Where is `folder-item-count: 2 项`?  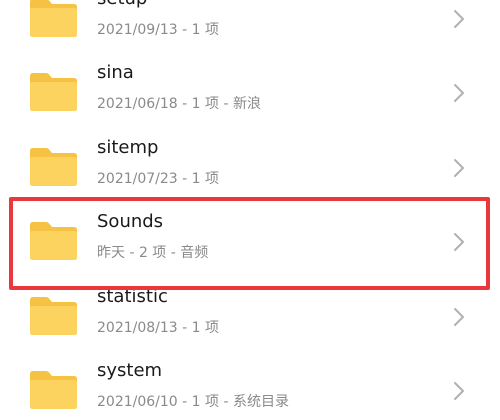
folder-item-count: 2 项 is located at coordinates (152, 253).